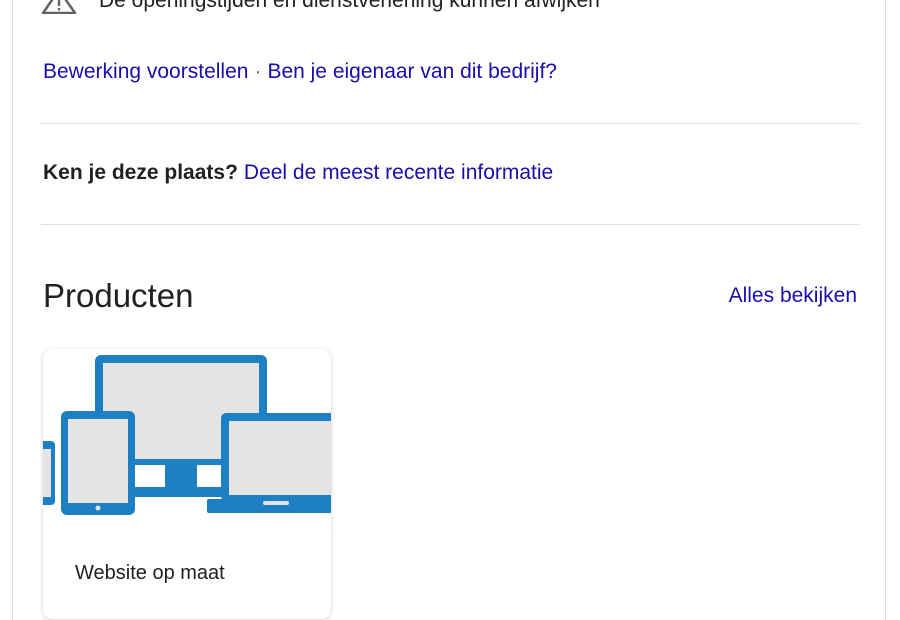  I want to click on warning-triangle-icon, so click(59, 7).